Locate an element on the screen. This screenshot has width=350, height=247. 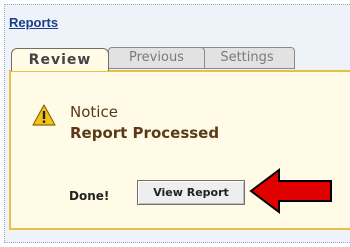
reports-link: Reports is located at coordinates (33, 22).